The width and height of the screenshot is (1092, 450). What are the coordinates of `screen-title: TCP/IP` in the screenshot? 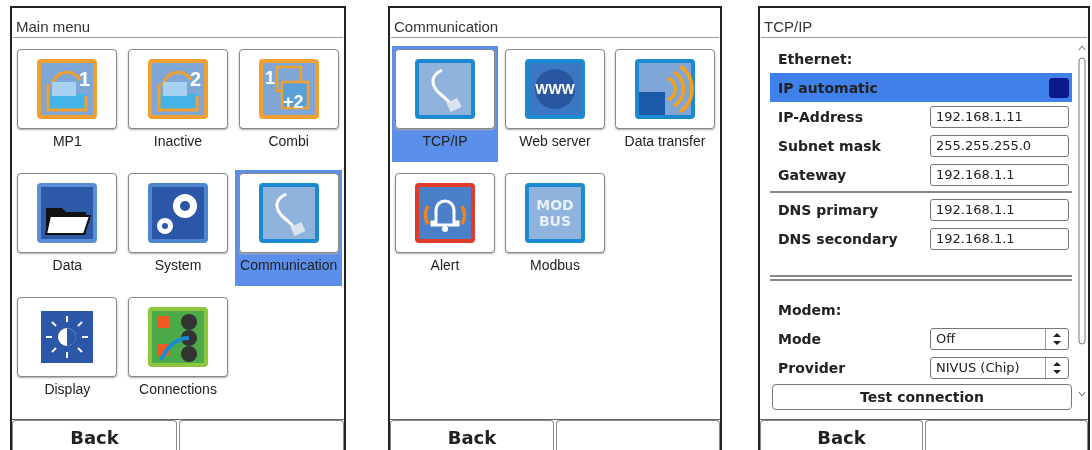 It's located at (924, 23).